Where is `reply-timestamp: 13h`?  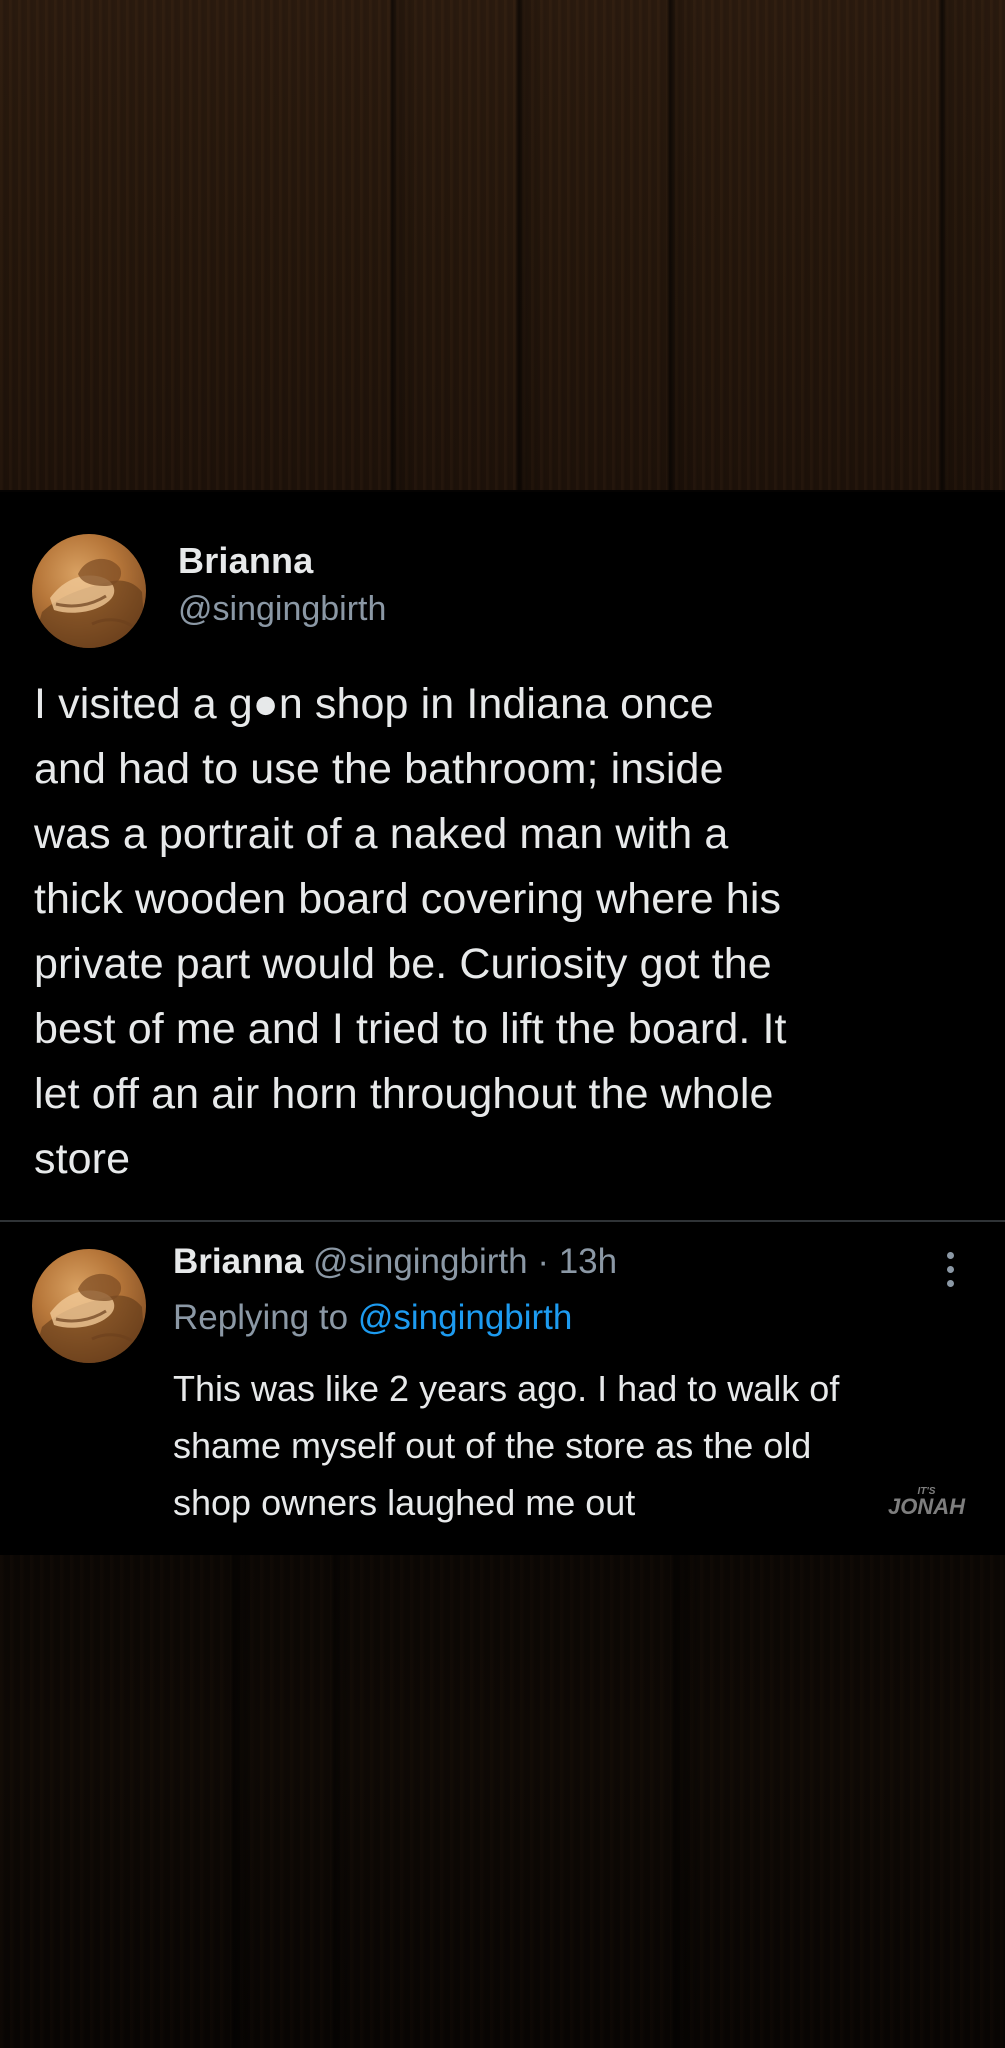 reply-timestamp: 13h is located at coordinates (588, 1261).